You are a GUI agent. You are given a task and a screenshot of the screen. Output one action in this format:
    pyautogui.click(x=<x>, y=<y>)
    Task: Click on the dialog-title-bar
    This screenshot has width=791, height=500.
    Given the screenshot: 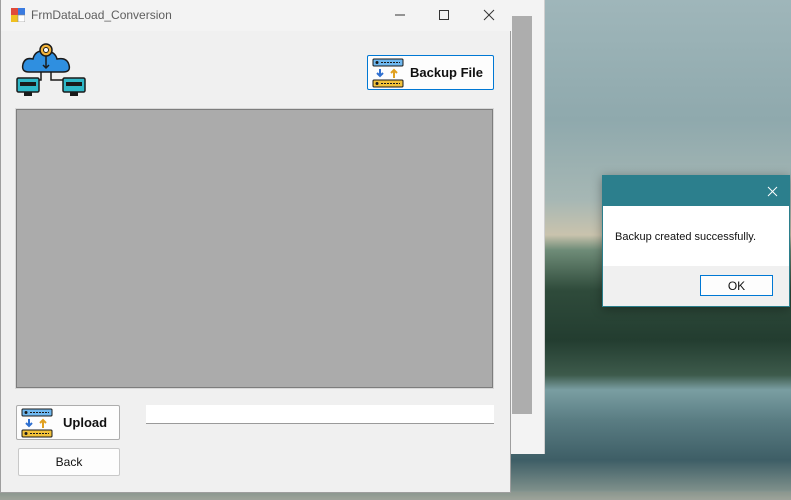 What is the action you would take?
    pyautogui.click(x=696, y=191)
    